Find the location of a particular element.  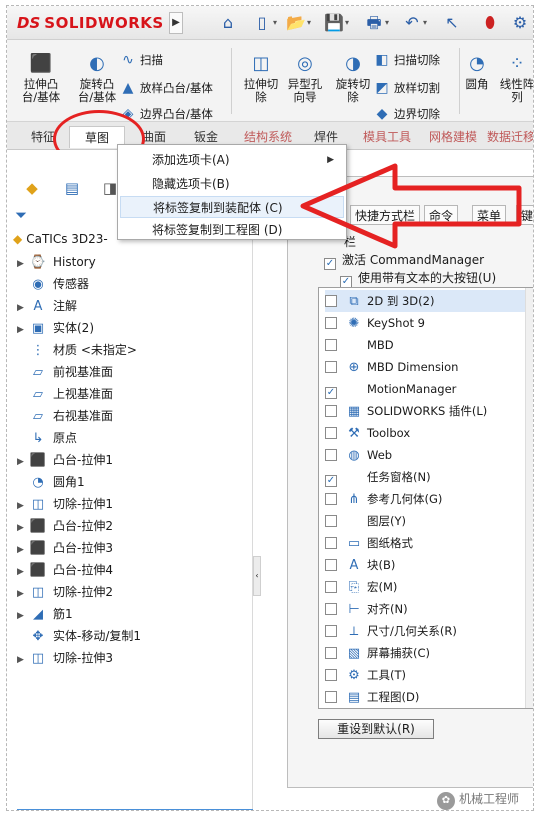

property-manager-tab-icon: ▤ is located at coordinates (72, 188).